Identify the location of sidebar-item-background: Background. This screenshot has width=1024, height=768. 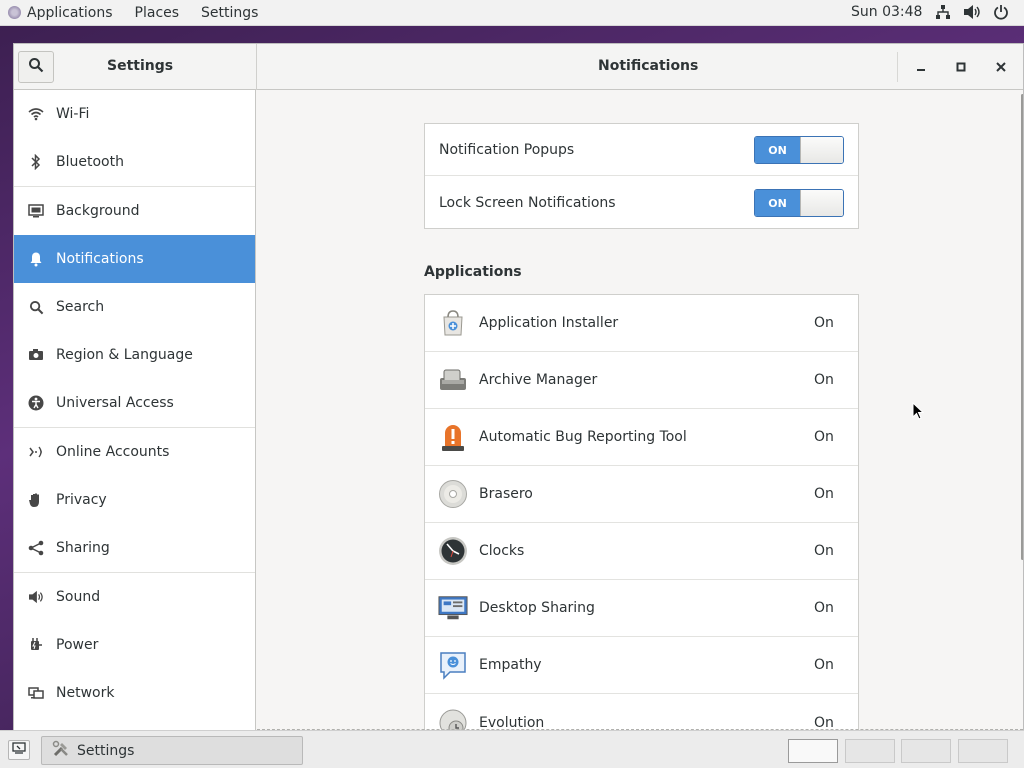
(134, 211).